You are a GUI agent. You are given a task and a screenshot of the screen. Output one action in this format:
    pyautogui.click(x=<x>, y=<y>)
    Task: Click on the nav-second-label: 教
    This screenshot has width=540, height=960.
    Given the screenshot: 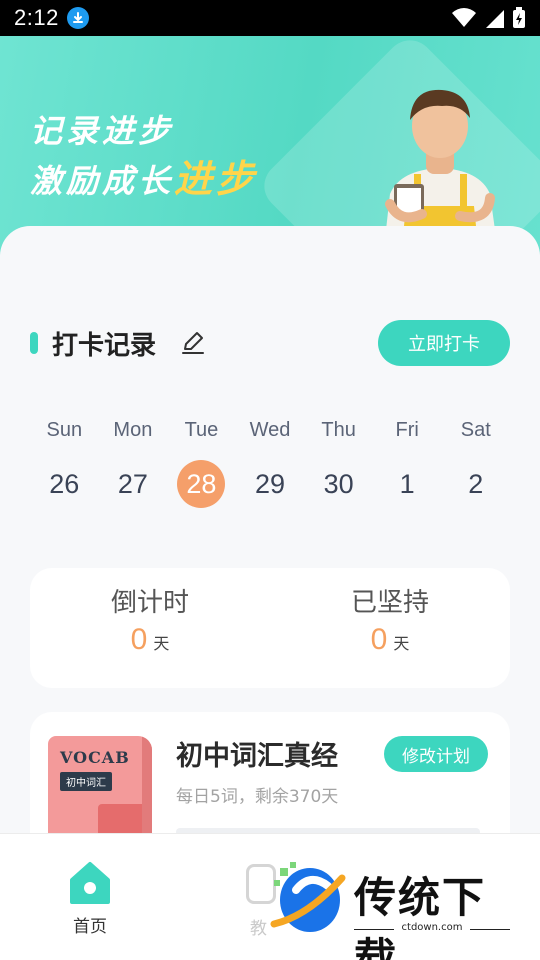 What is the action you would take?
    pyautogui.click(x=258, y=926)
    